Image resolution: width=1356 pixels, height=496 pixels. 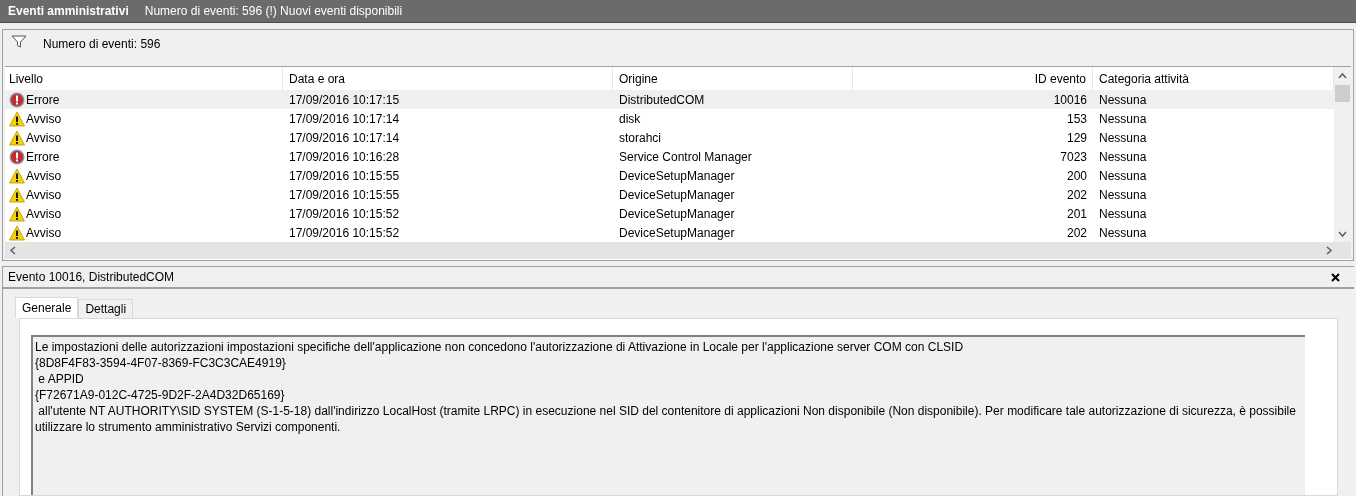 I want to click on table-cell-text: Service Control Manager, so click(x=685, y=157).